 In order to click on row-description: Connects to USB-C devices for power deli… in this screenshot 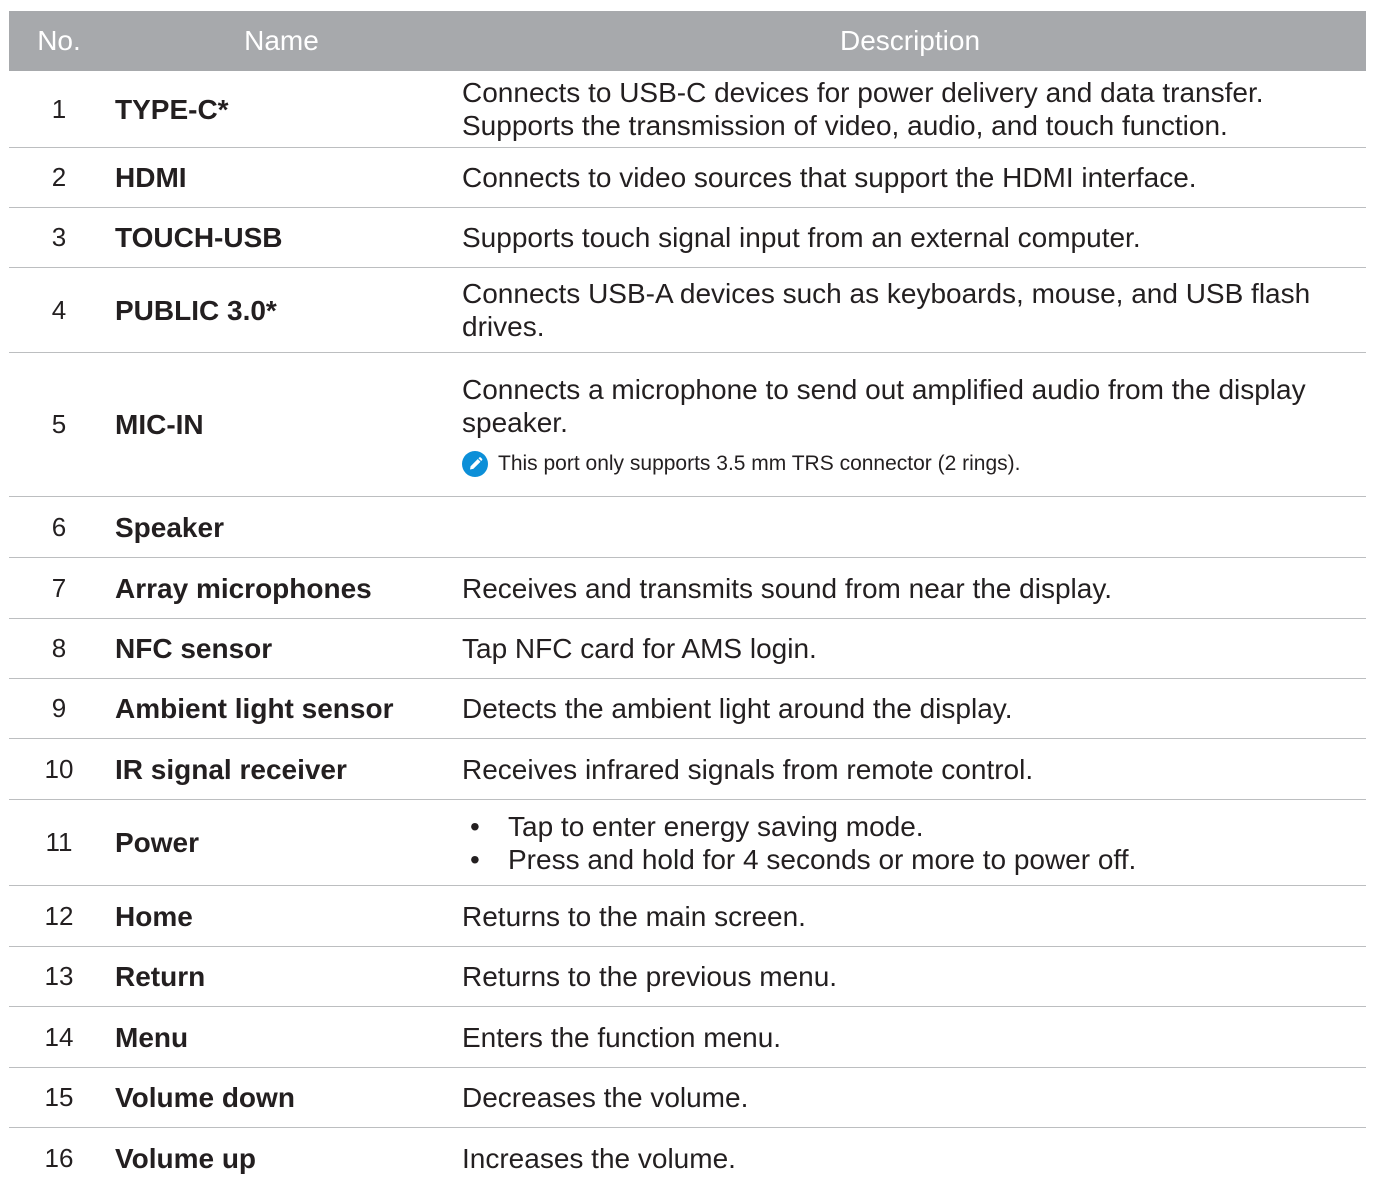, I will do `click(863, 109)`.